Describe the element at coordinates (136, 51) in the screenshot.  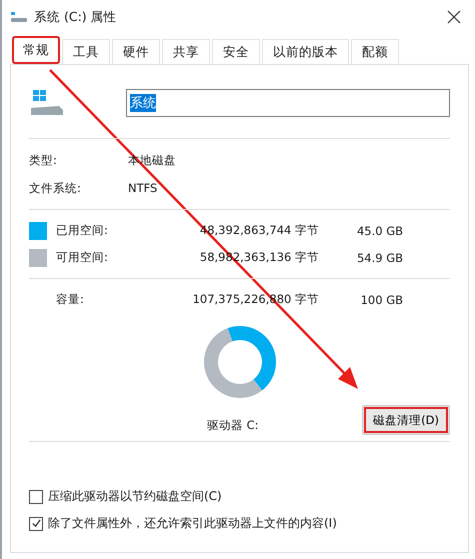
I see `tab: 硬件` at that location.